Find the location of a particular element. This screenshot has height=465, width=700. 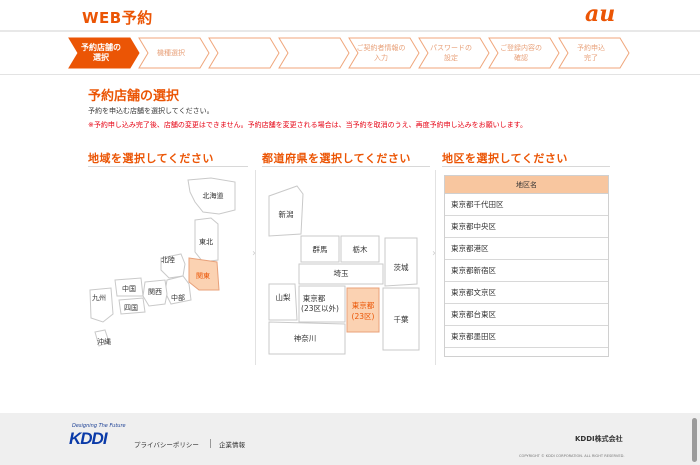

kddi-logo: KDDI is located at coordinates (88, 439).